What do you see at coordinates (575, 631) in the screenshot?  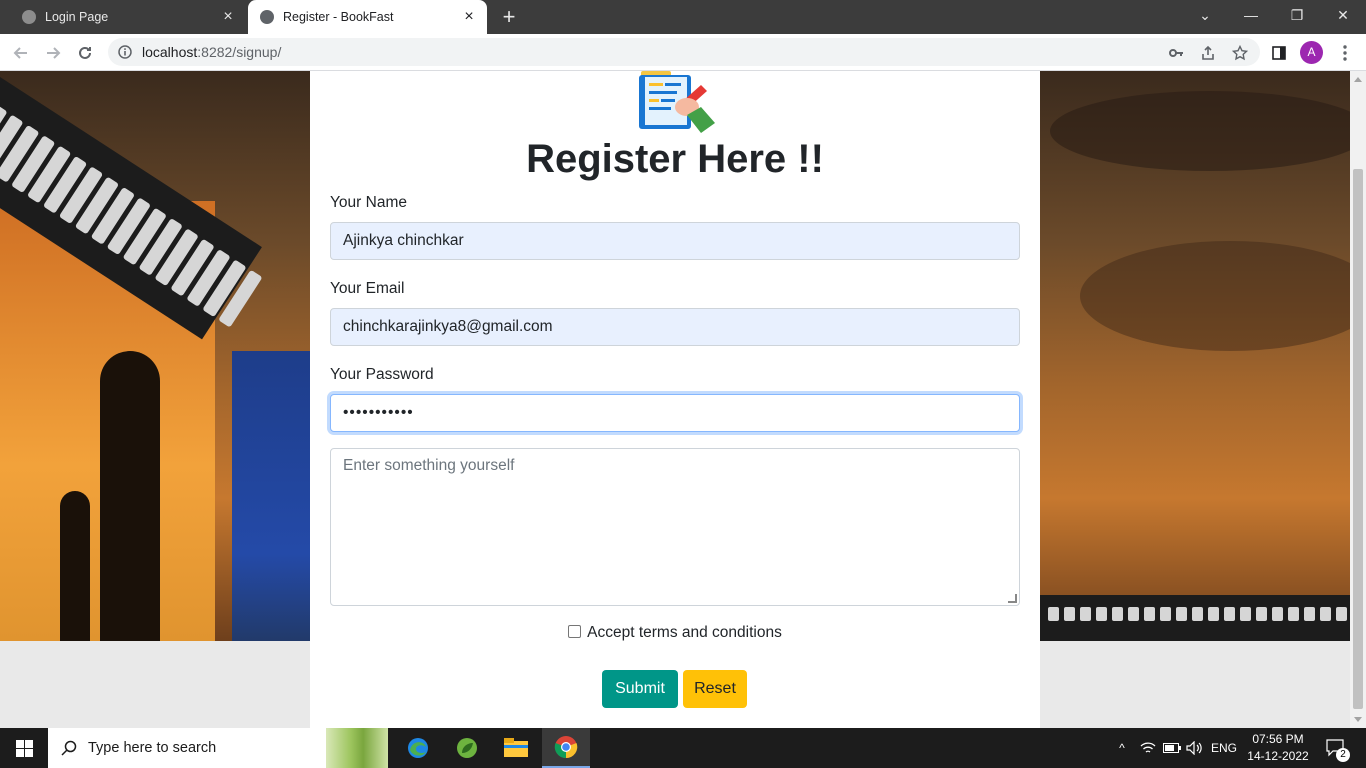 I see `terms-checkbox` at bounding box center [575, 631].